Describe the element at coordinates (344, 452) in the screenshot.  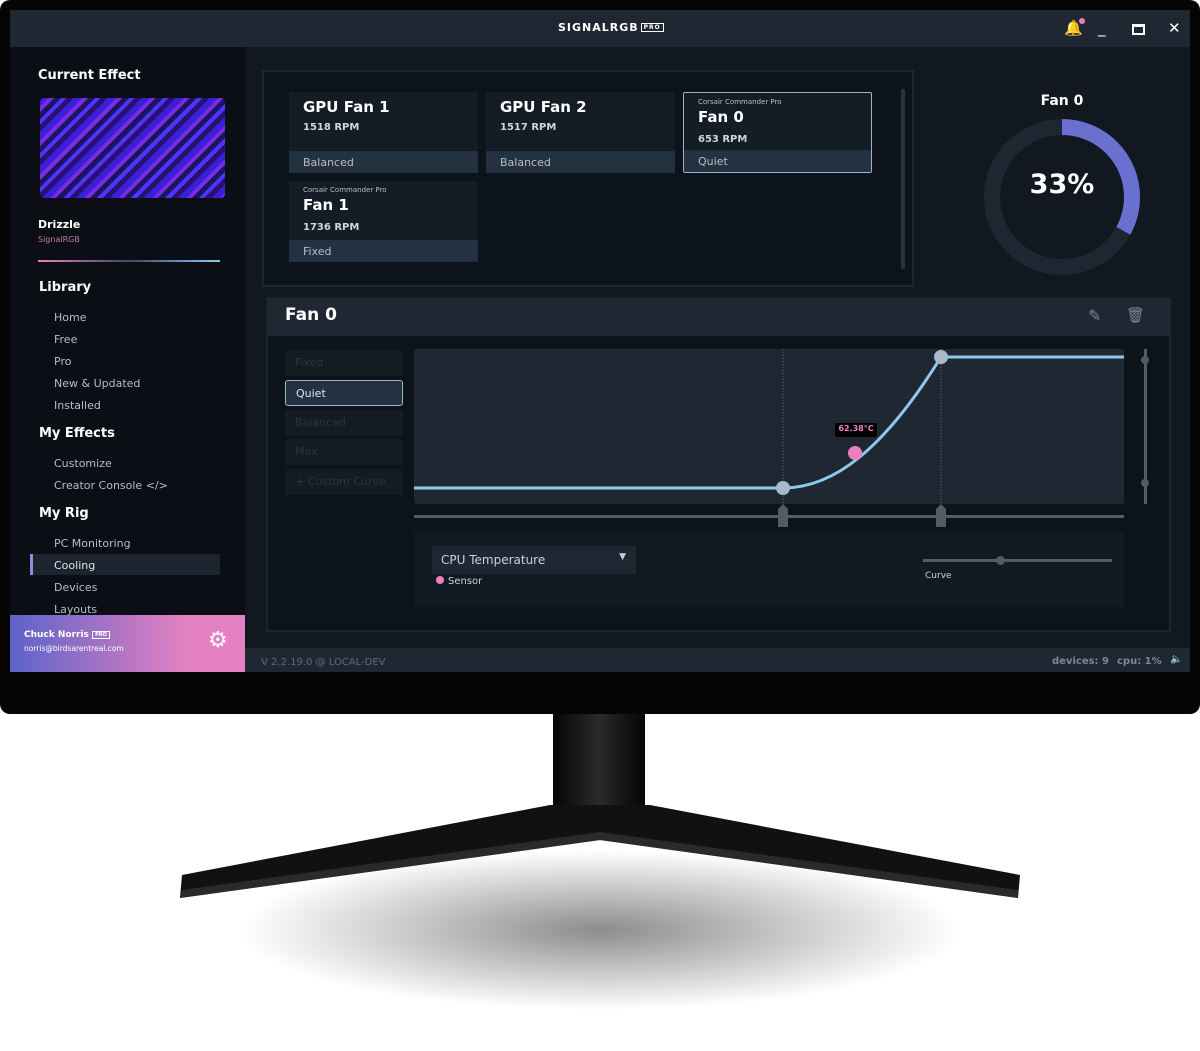
I see `preset-max: Max` at that location.